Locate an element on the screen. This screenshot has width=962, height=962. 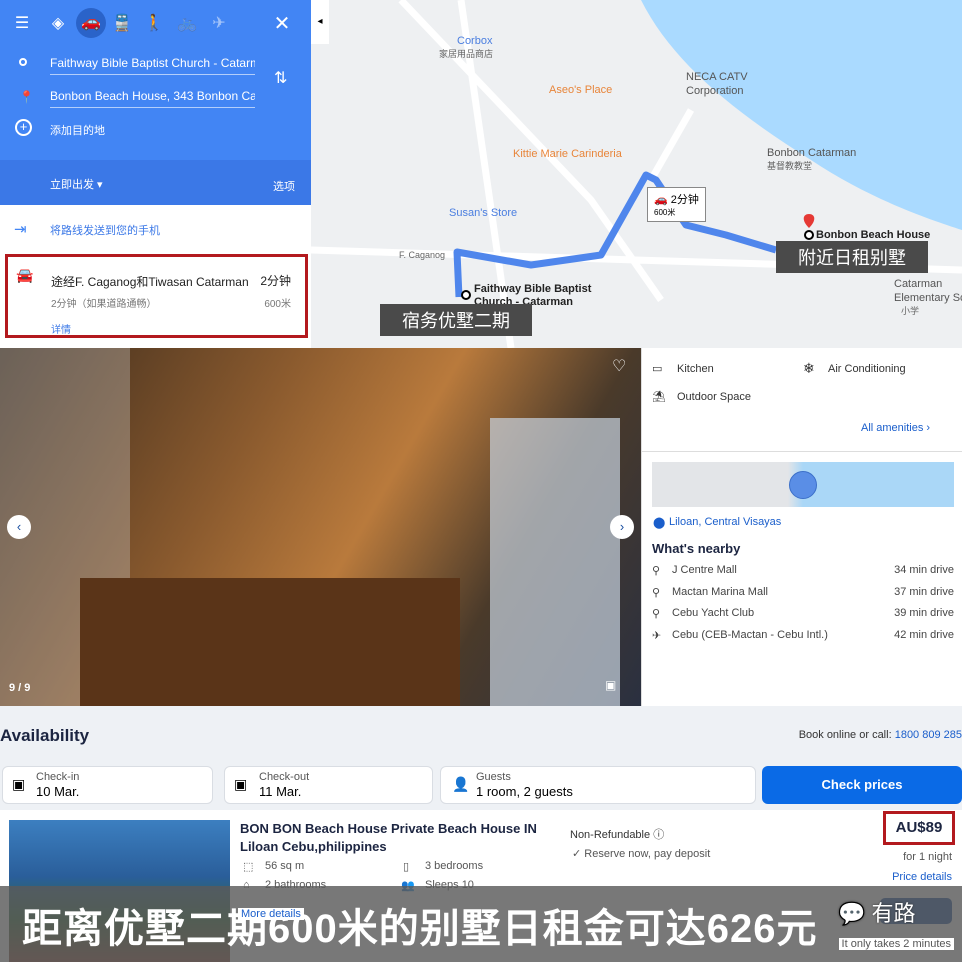
more-details-link: More details is located at coordinates (271, 914).